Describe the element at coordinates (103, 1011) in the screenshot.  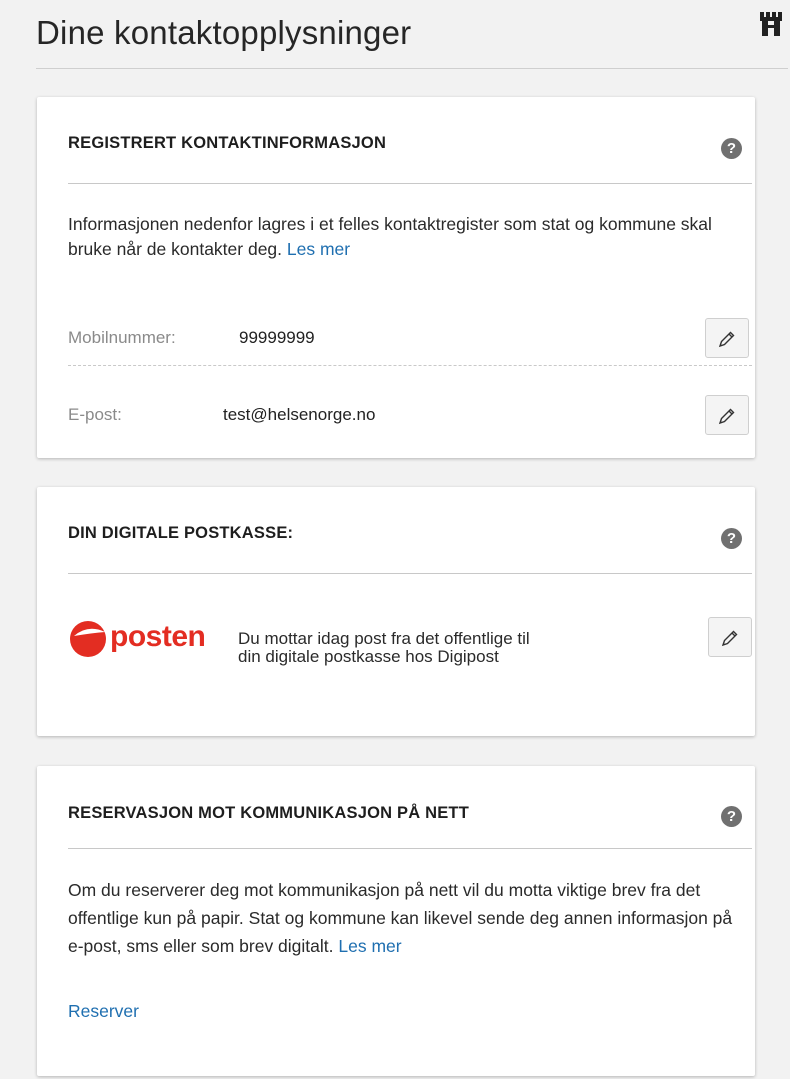
I see `reserve-link: Reserver` at that location.